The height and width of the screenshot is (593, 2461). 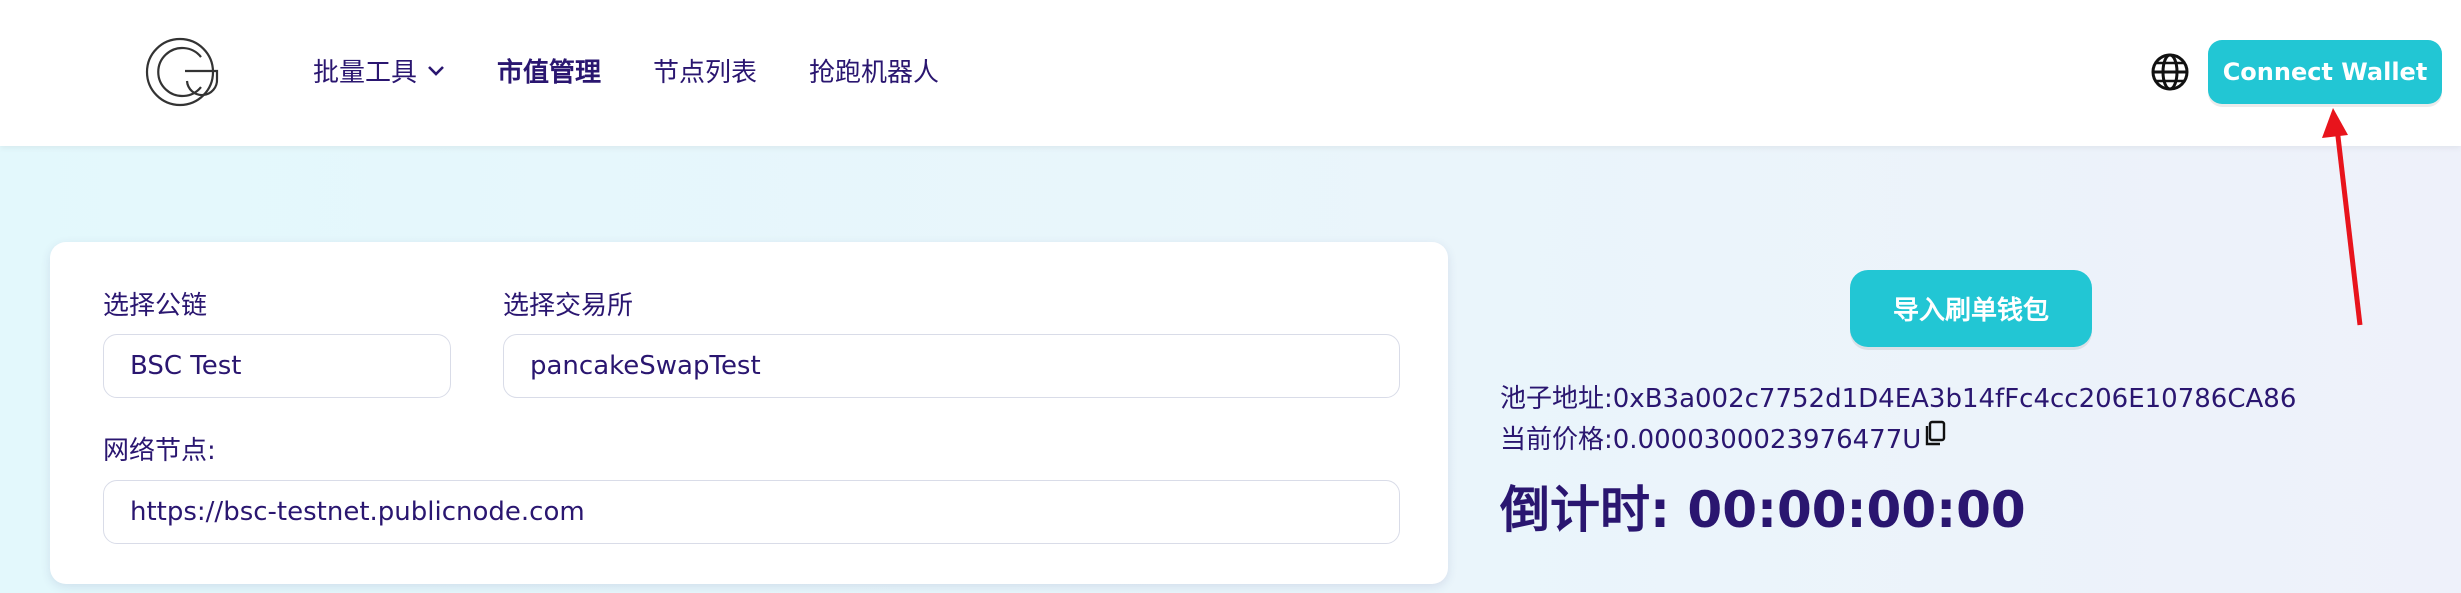 I want to click on connect-wallet-button: Connect Wallet, so click(x=2325, y=72).